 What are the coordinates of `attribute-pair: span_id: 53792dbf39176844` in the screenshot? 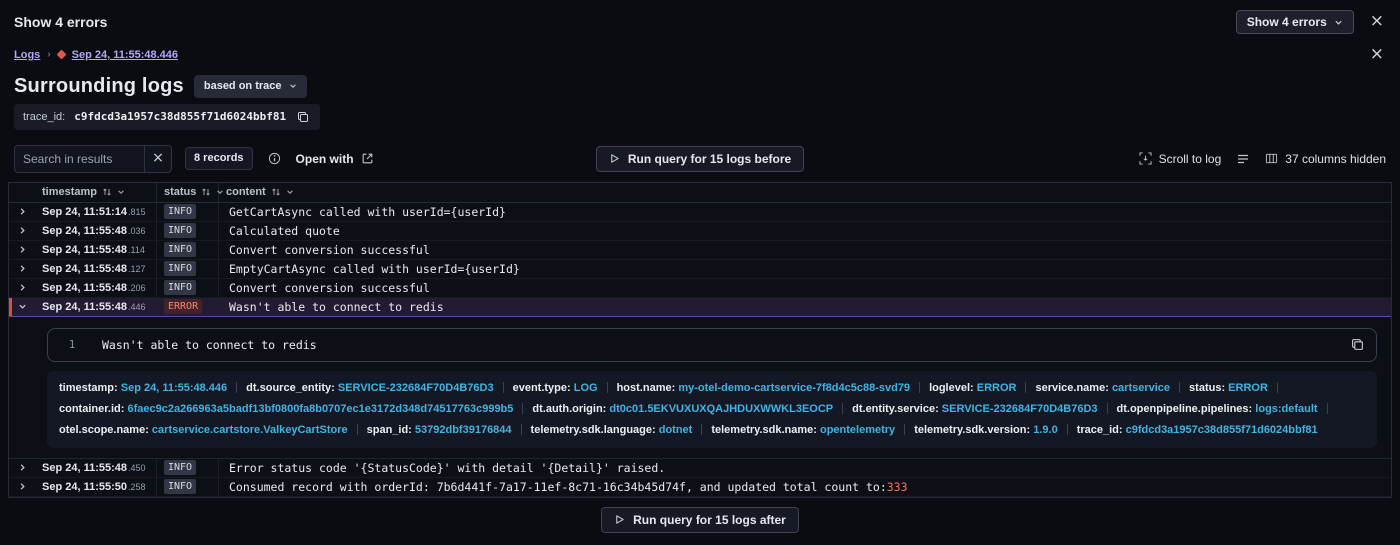 It's located at (439, 430).